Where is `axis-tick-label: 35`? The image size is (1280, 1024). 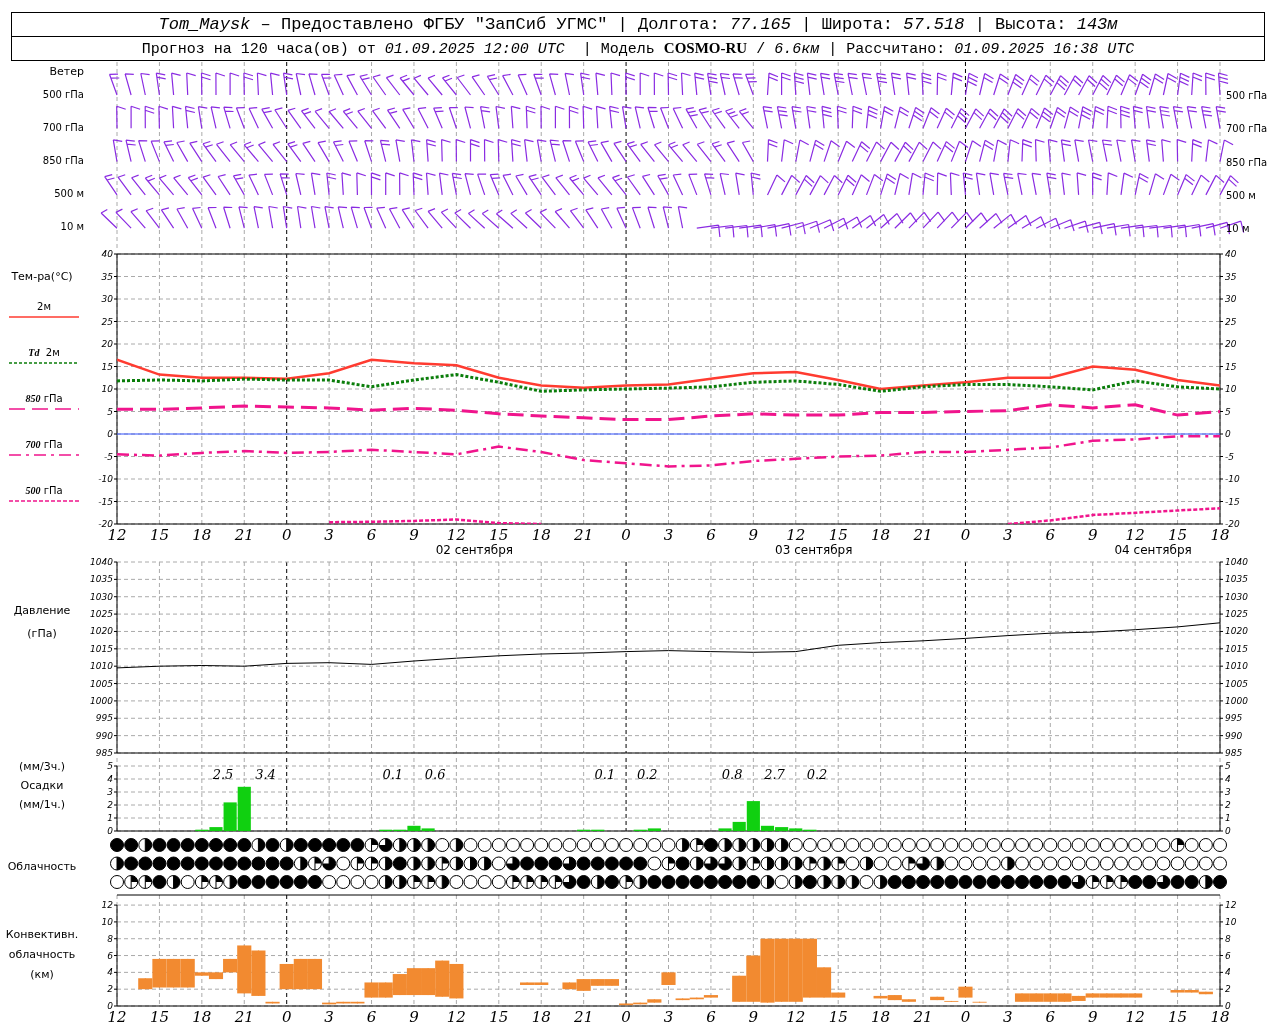 axis-tick-label: 35 is located at coordinates (1231, 276).